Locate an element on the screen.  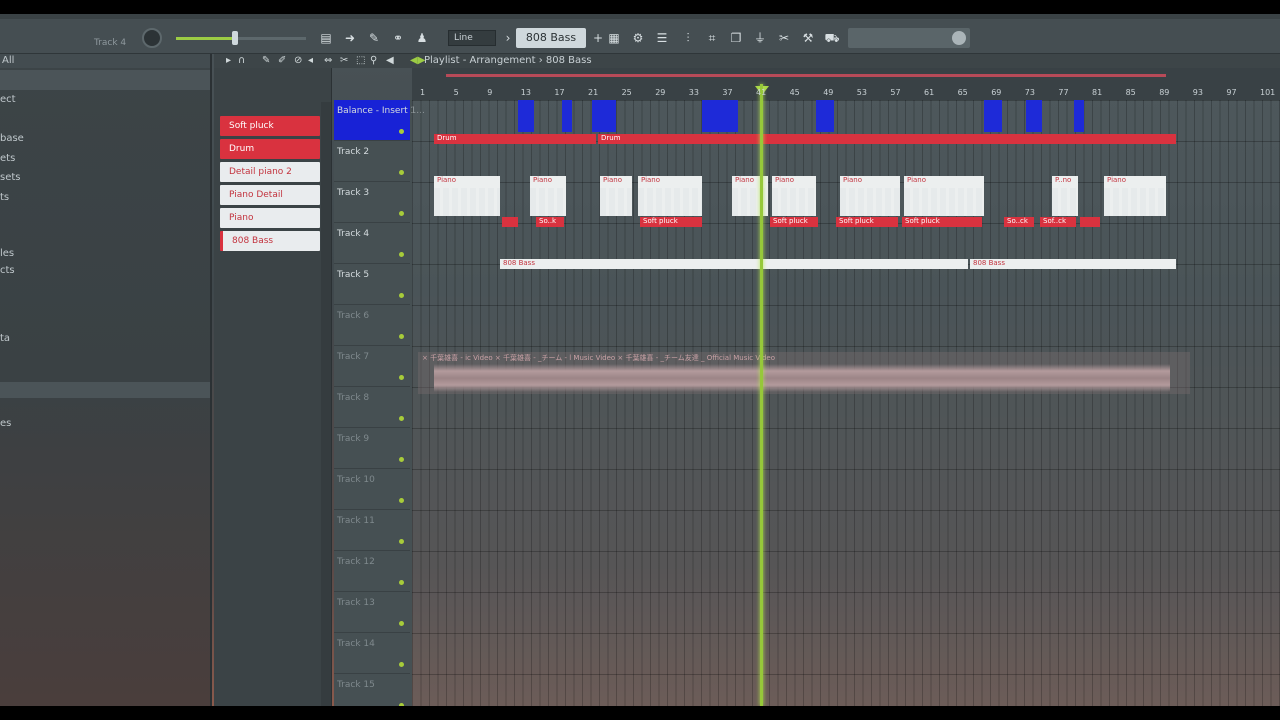
picker-item-soft-pluck: Soft pluck is located at coordinates (270, 126).